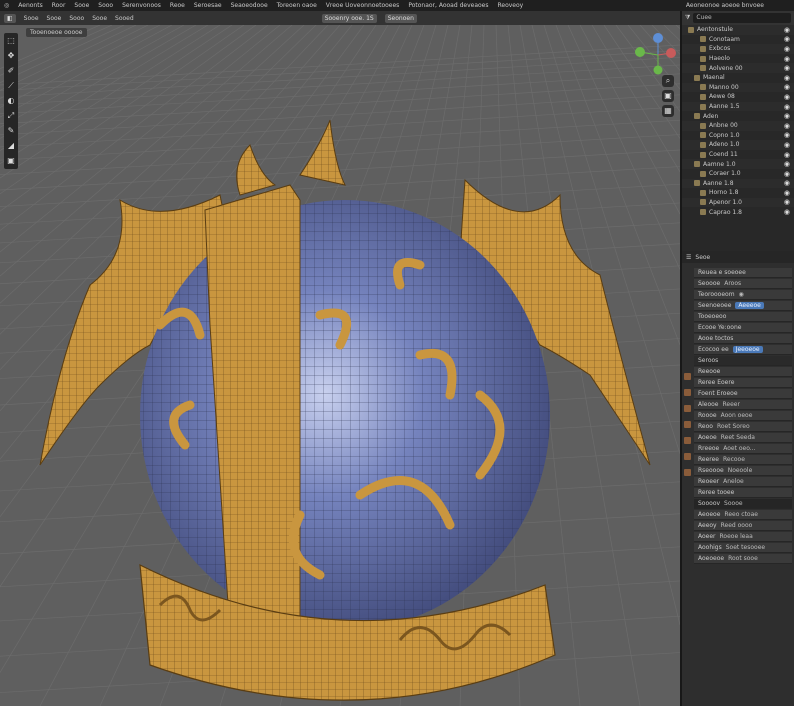 The width and height of the screenshot is (794, 706). I want to click on neg-y-axis-icon, so click(658, 70).